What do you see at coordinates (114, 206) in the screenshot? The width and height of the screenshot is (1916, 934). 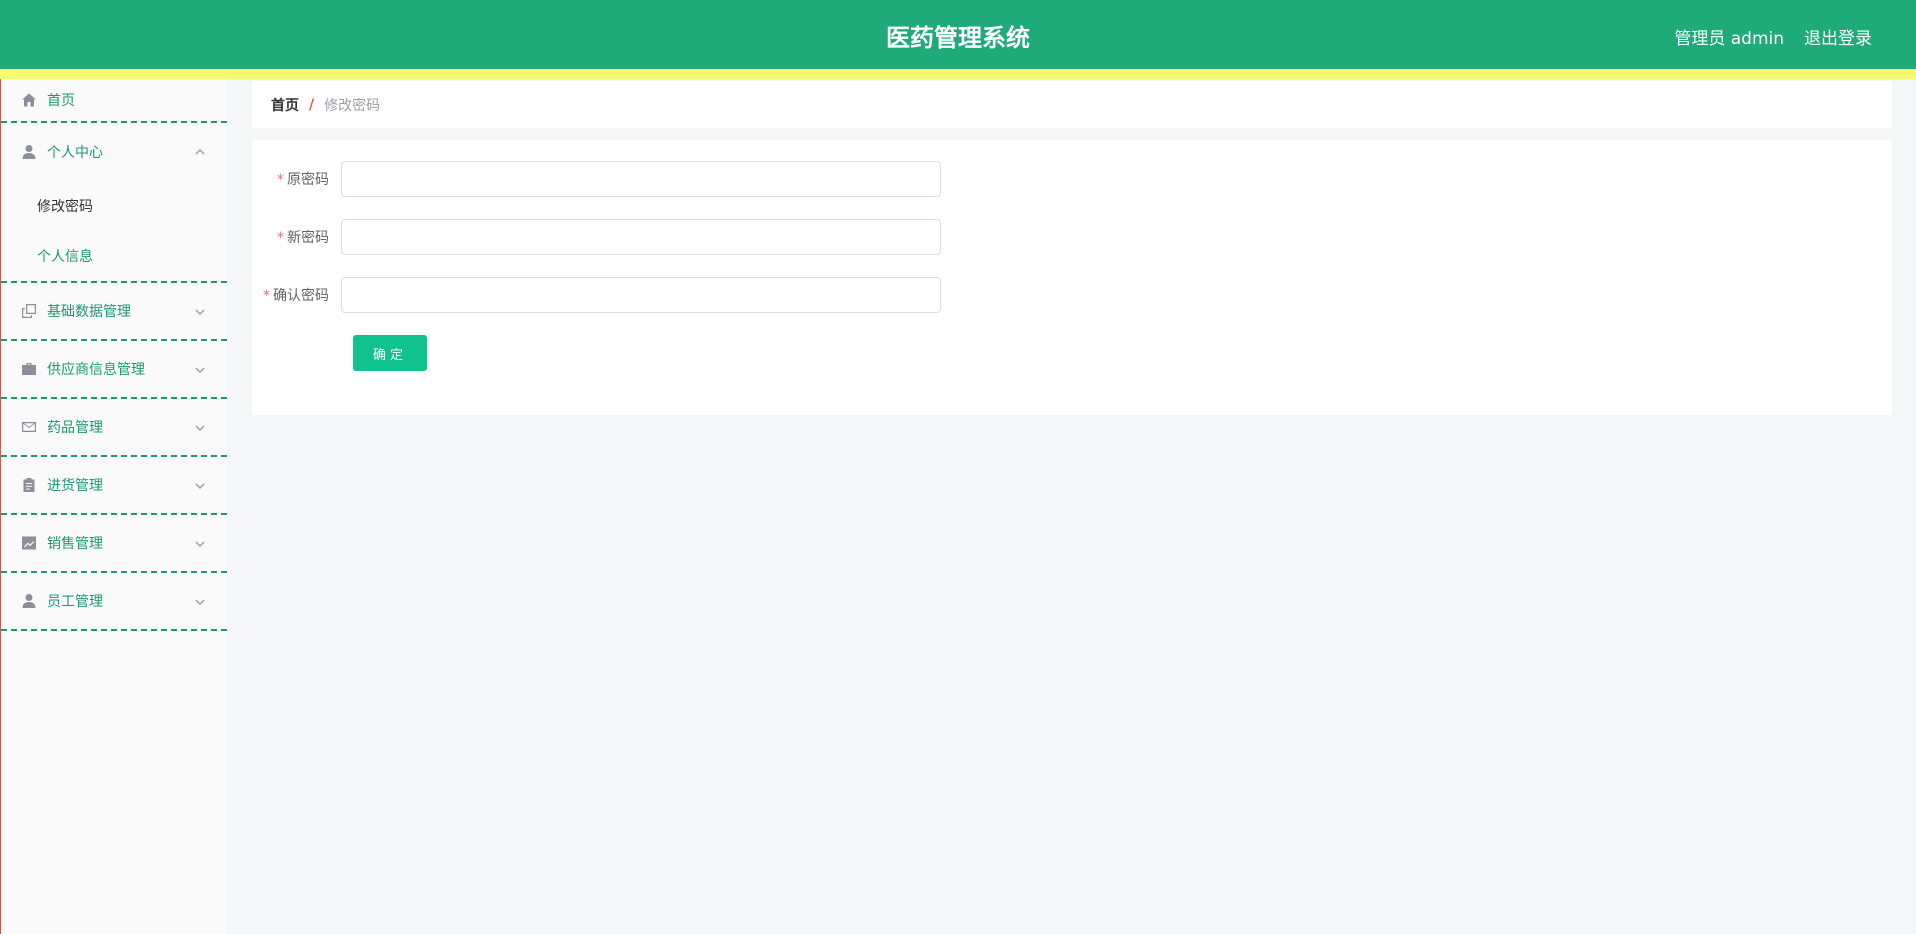 I see `sidebar-subitem-change-password: 修改密码` at bounding box center [114, 206].